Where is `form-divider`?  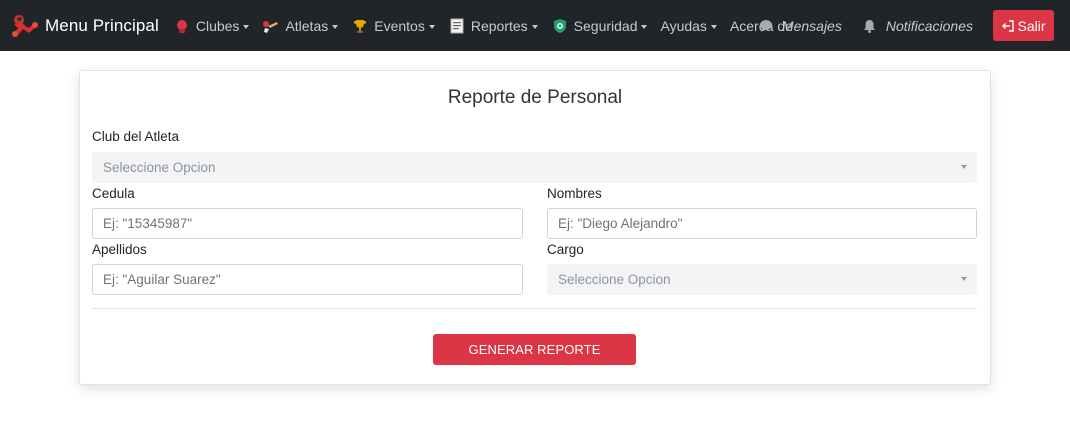 form-divider is located at coordinates (534, 308).